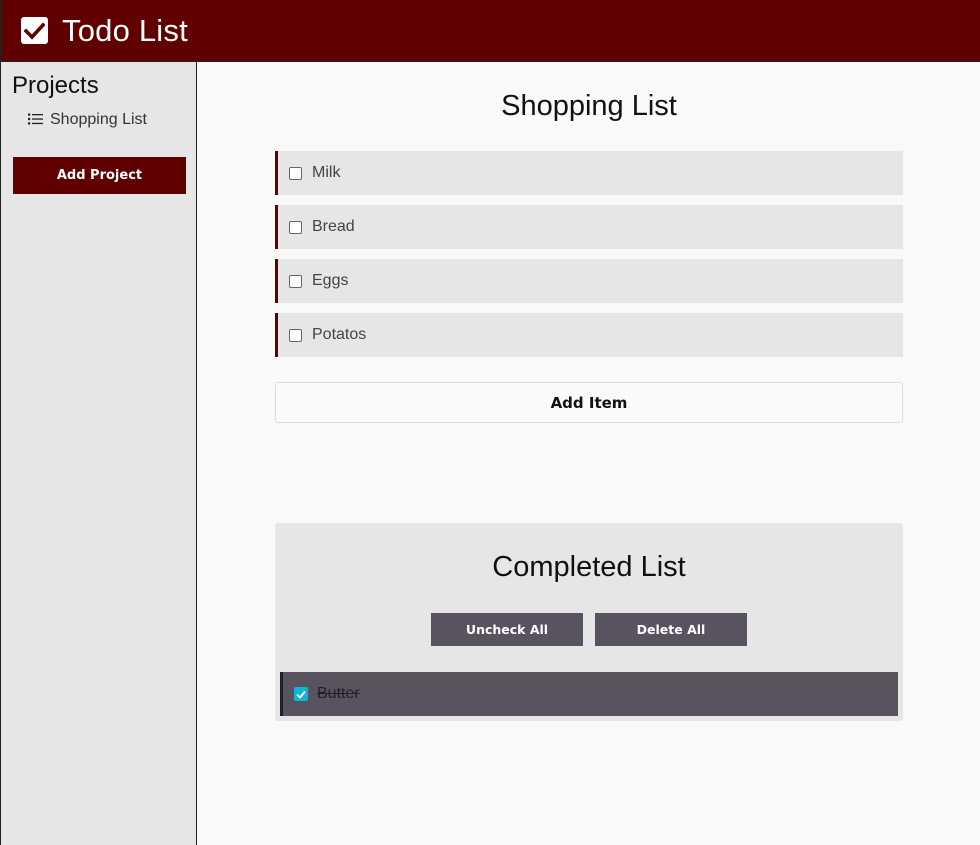  Describe the element at coordinates (589, 694) in the screenshot. I see `completed-item-butter: Butter` at that location.